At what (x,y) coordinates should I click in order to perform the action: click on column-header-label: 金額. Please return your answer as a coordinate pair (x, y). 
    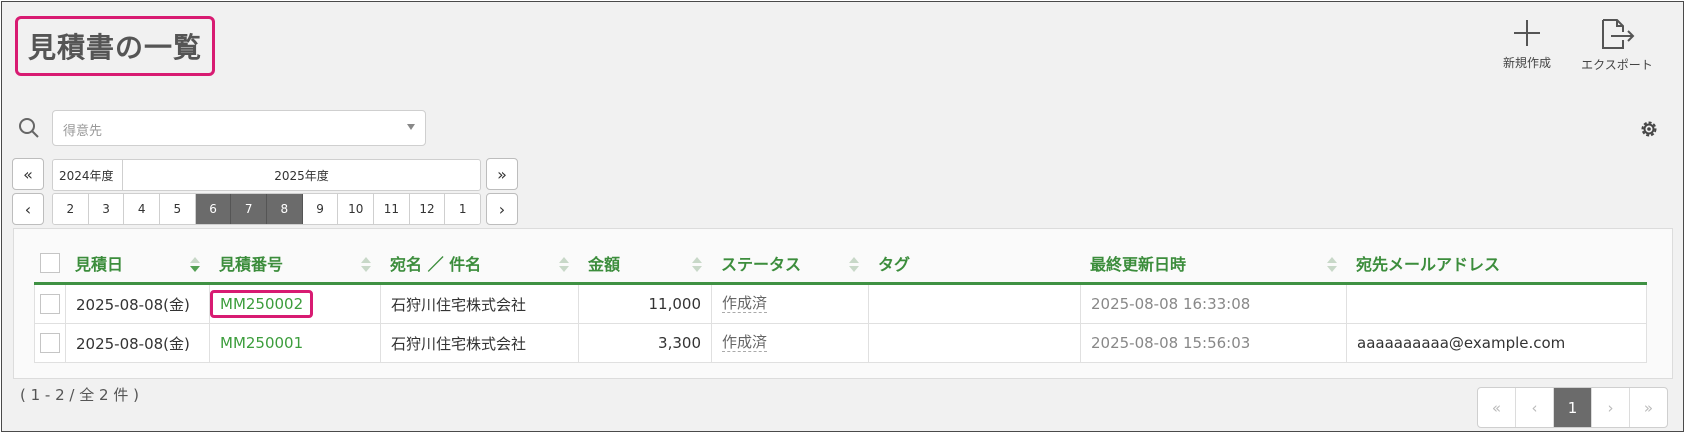
    Looking at the image, I should click on (604, 264).